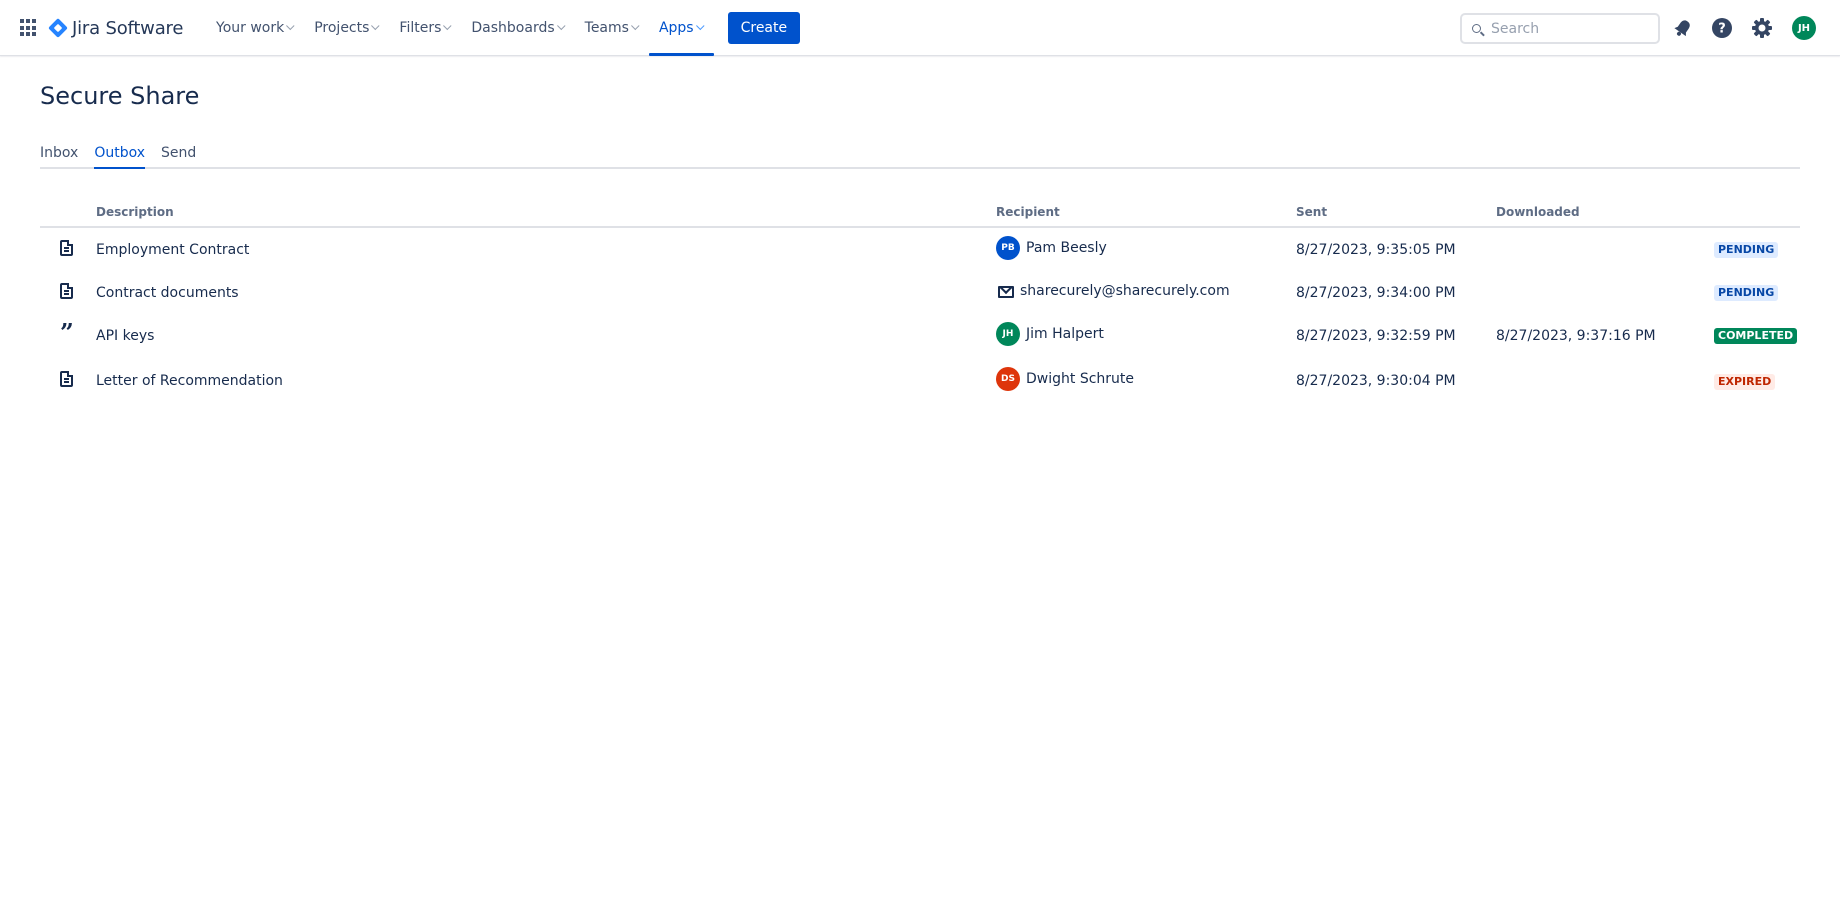  I want to click on avatar: DS, so click(1008, 379).